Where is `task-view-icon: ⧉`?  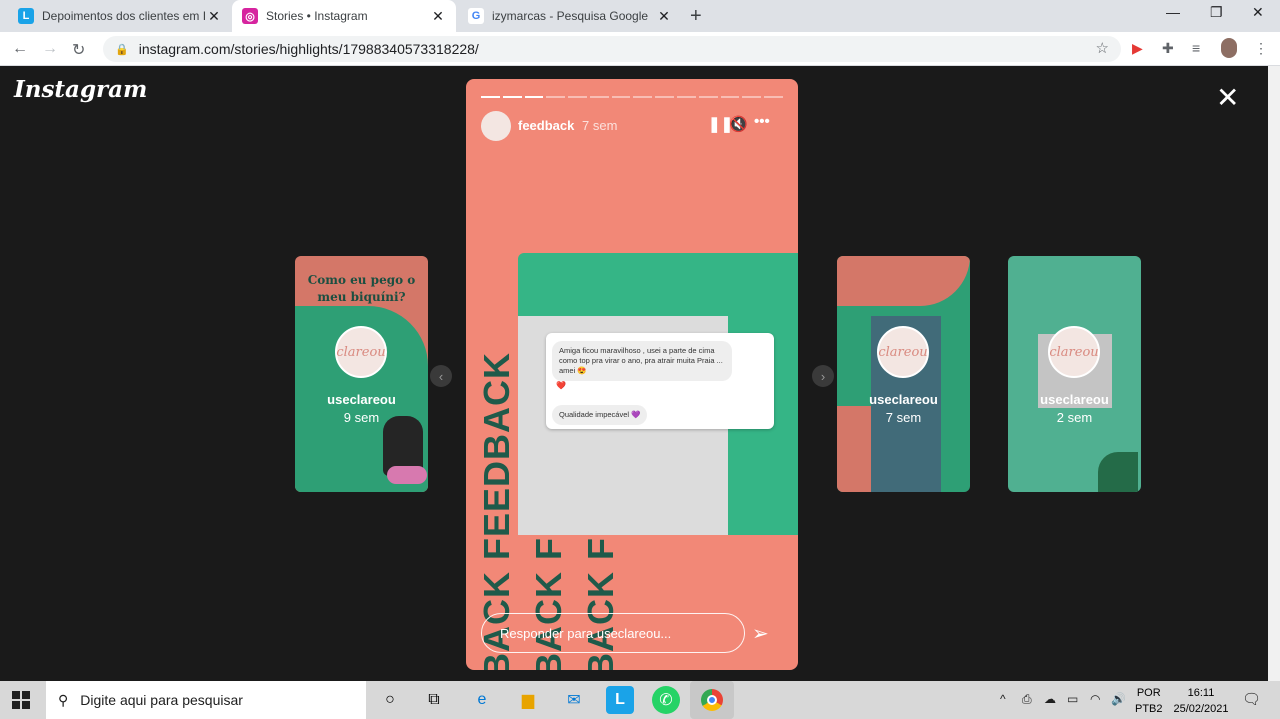
task-view-icon: ⧉ is located at coordinates (434, 700).